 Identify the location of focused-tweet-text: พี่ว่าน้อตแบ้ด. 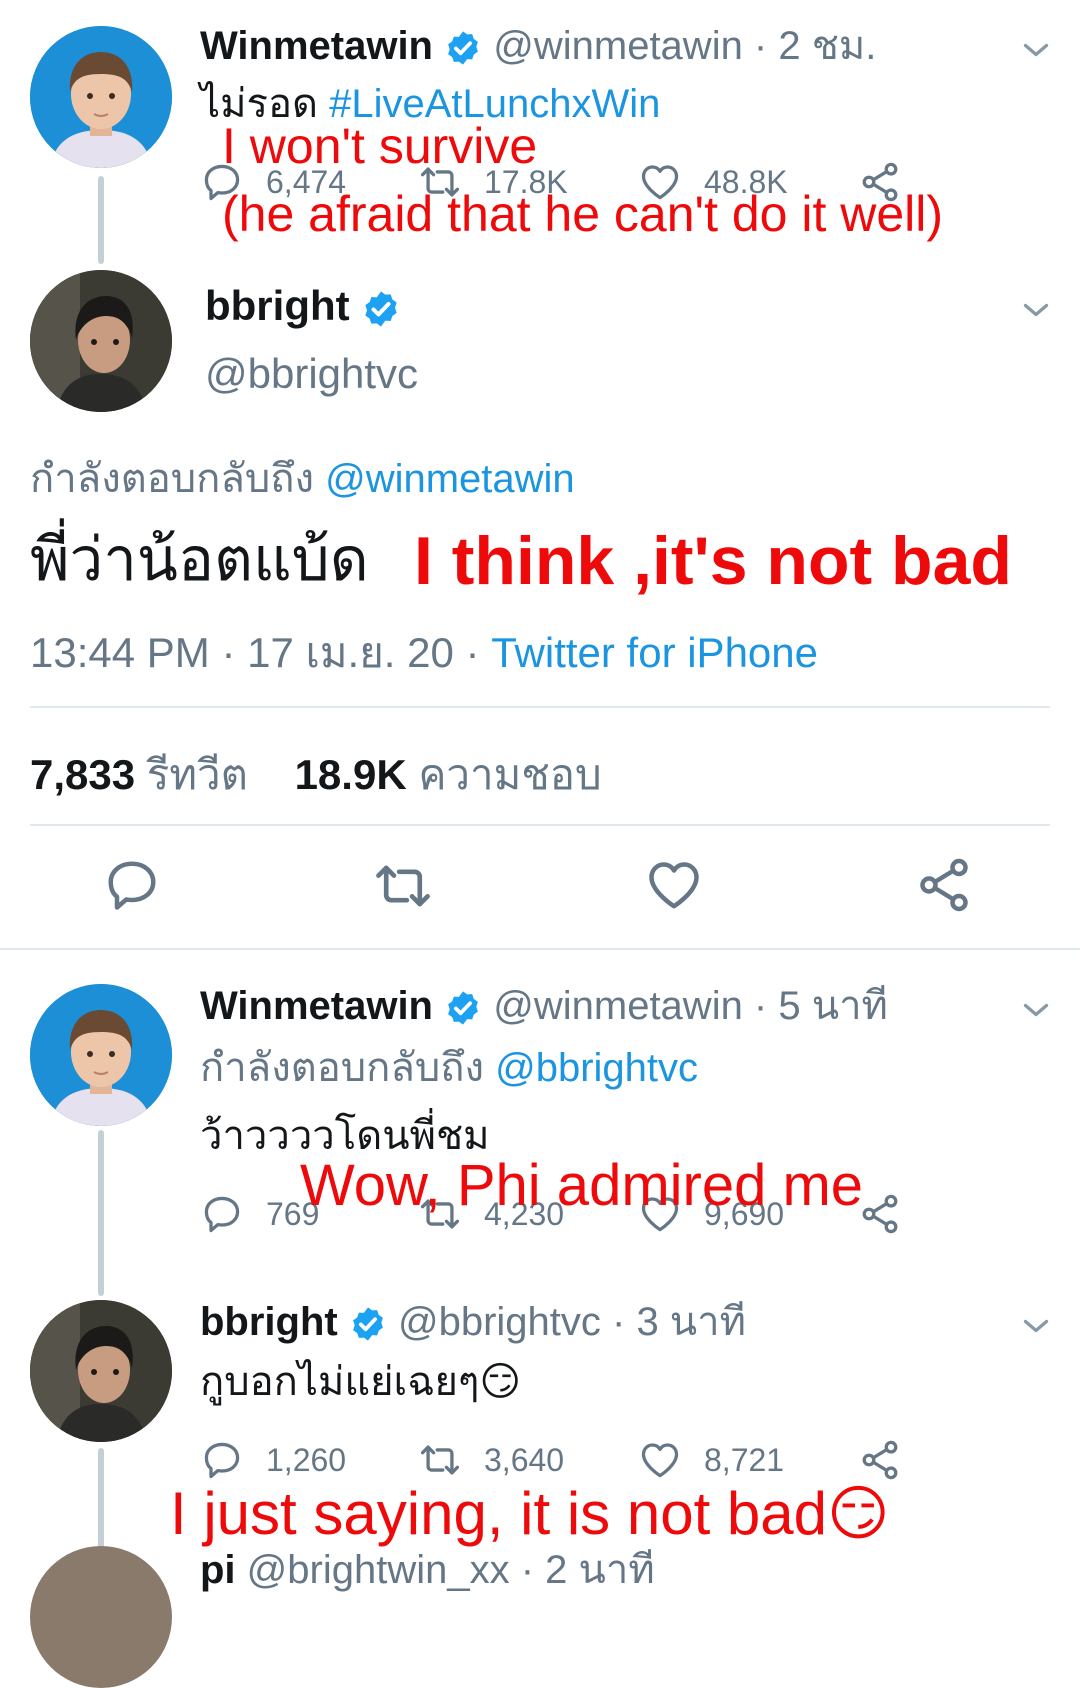
(199, 559).